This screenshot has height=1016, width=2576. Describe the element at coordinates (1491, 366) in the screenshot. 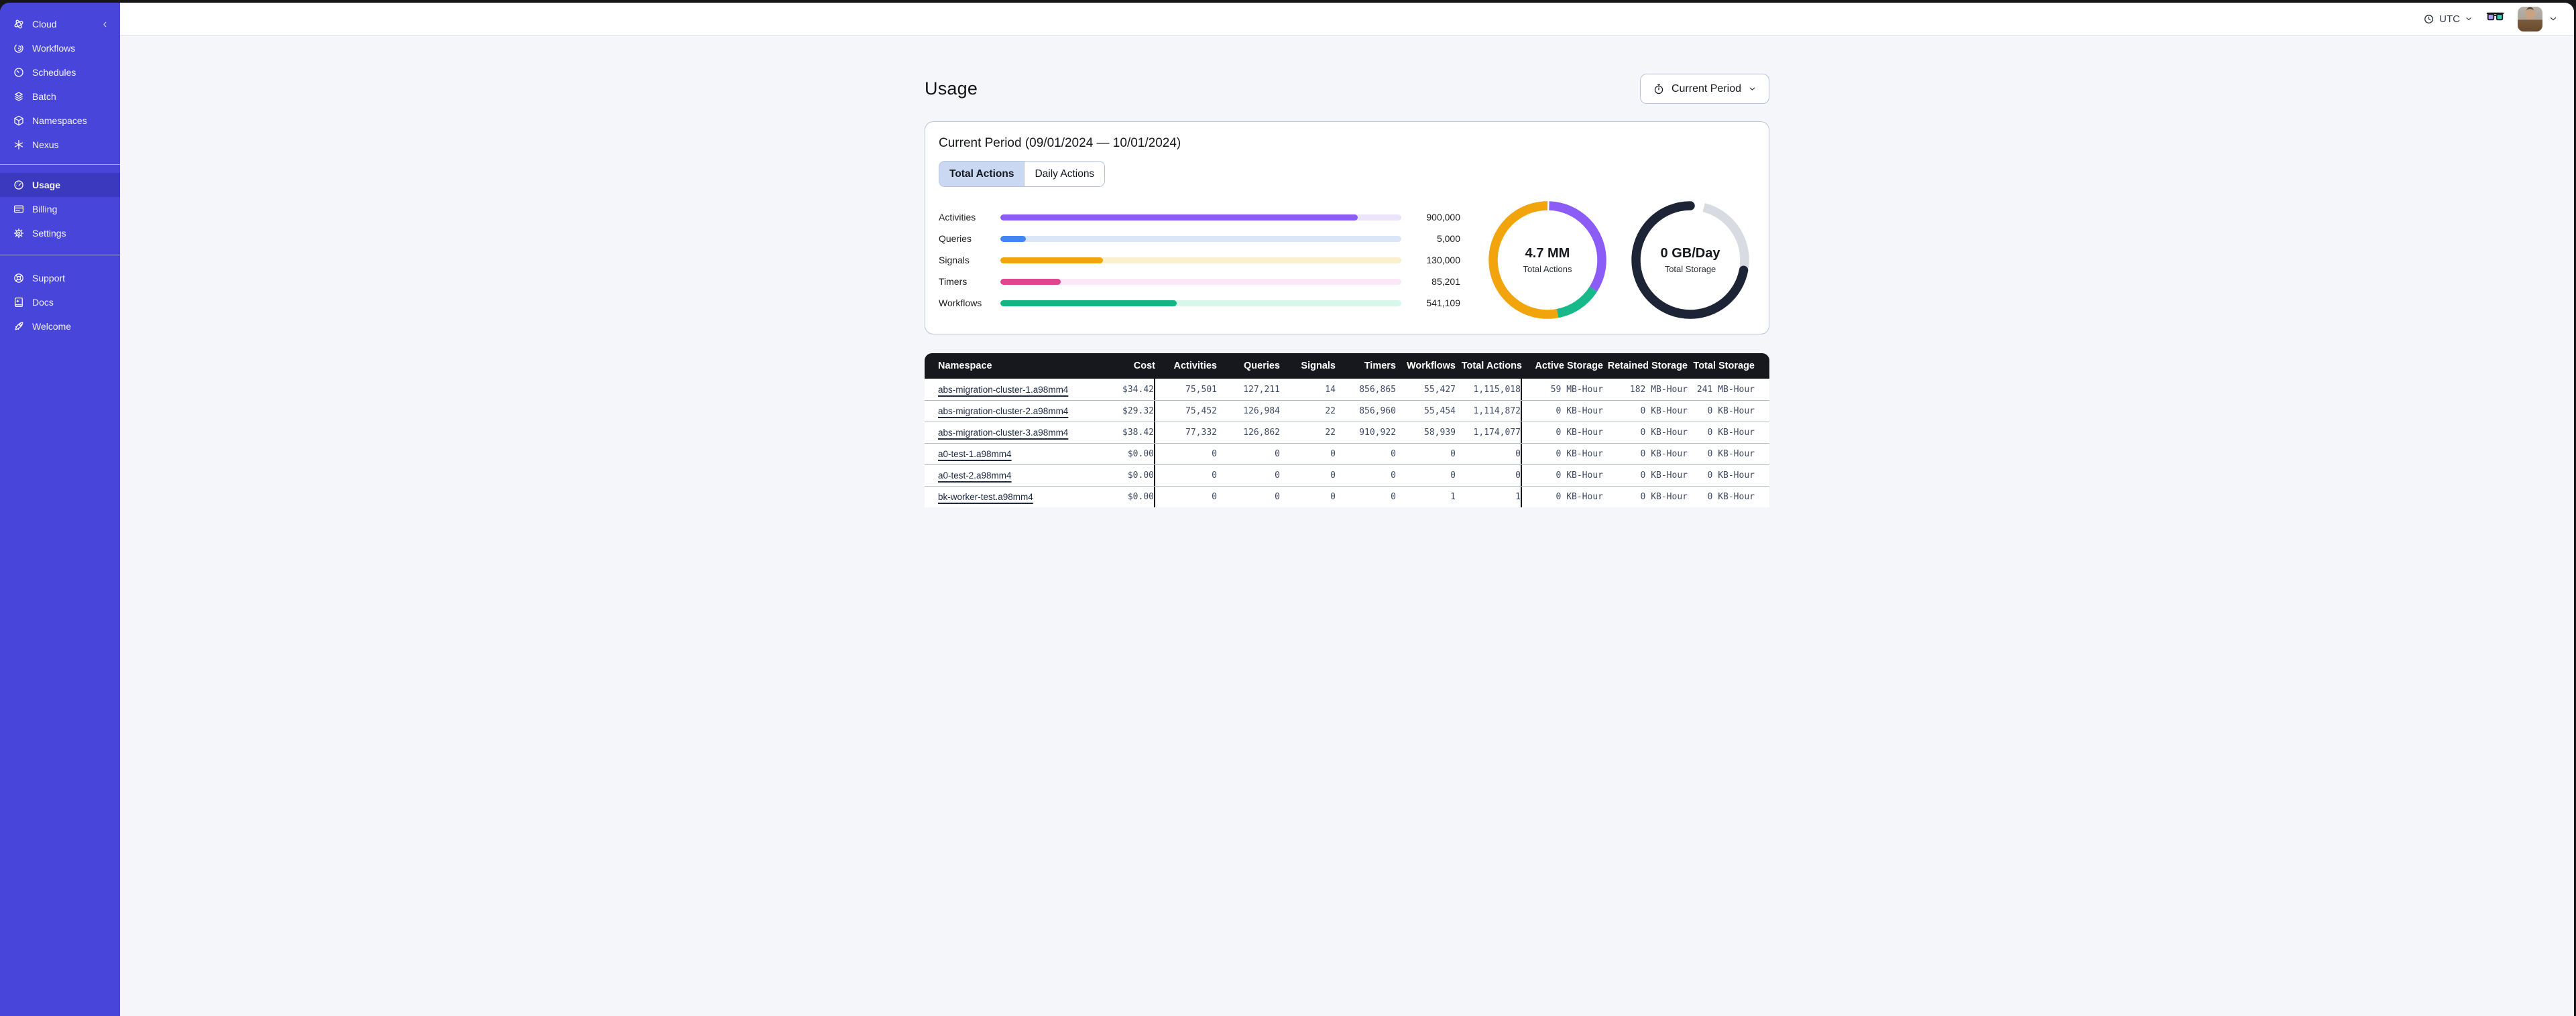

I see `column-header-total-actions: Total Actions` at that location.